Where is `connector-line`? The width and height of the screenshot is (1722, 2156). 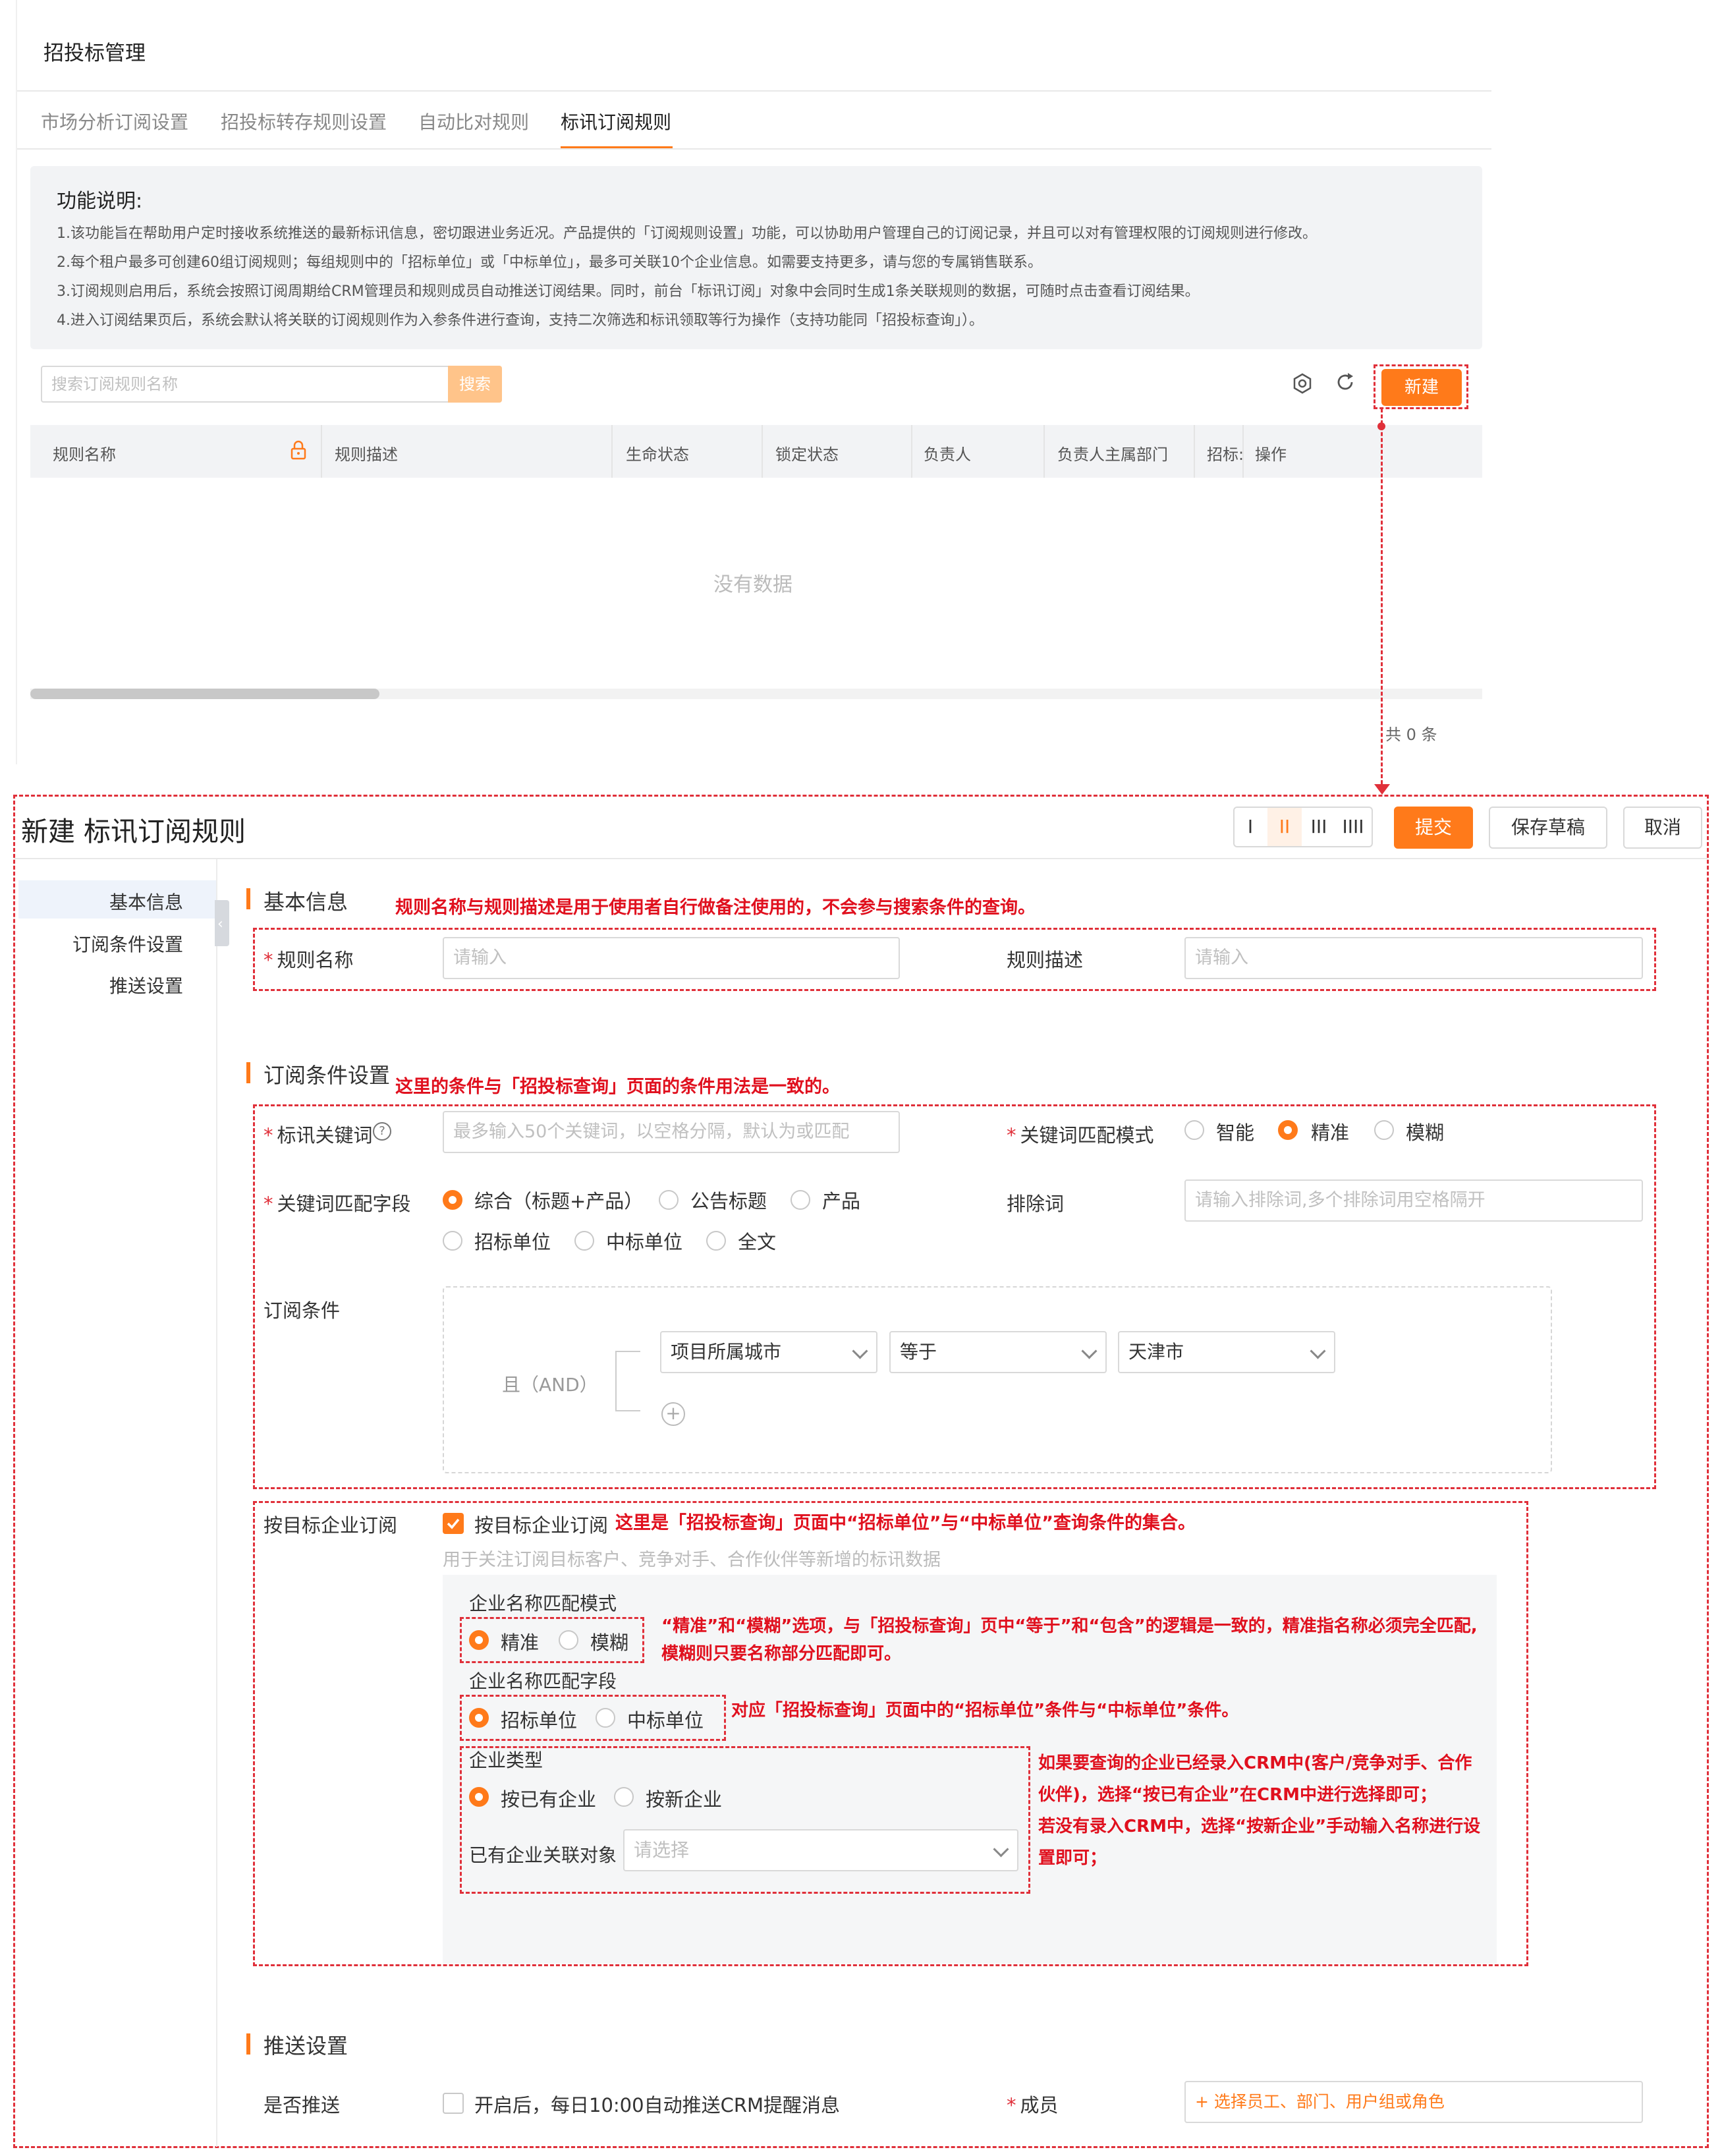 connector-line is located at coordinates (1382, 596).